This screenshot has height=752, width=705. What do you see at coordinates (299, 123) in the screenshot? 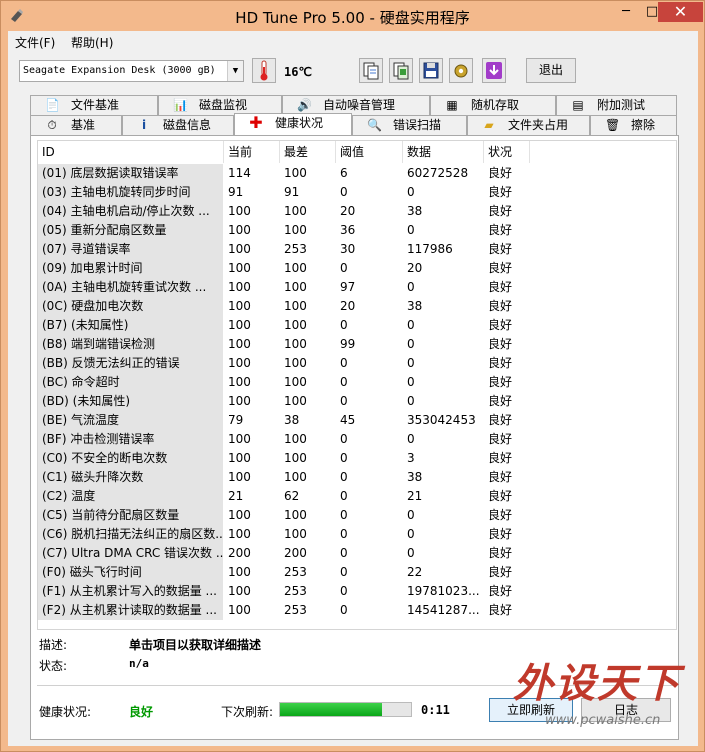
I see `tab-label: 健康状况` at bounding box center [299, 123].